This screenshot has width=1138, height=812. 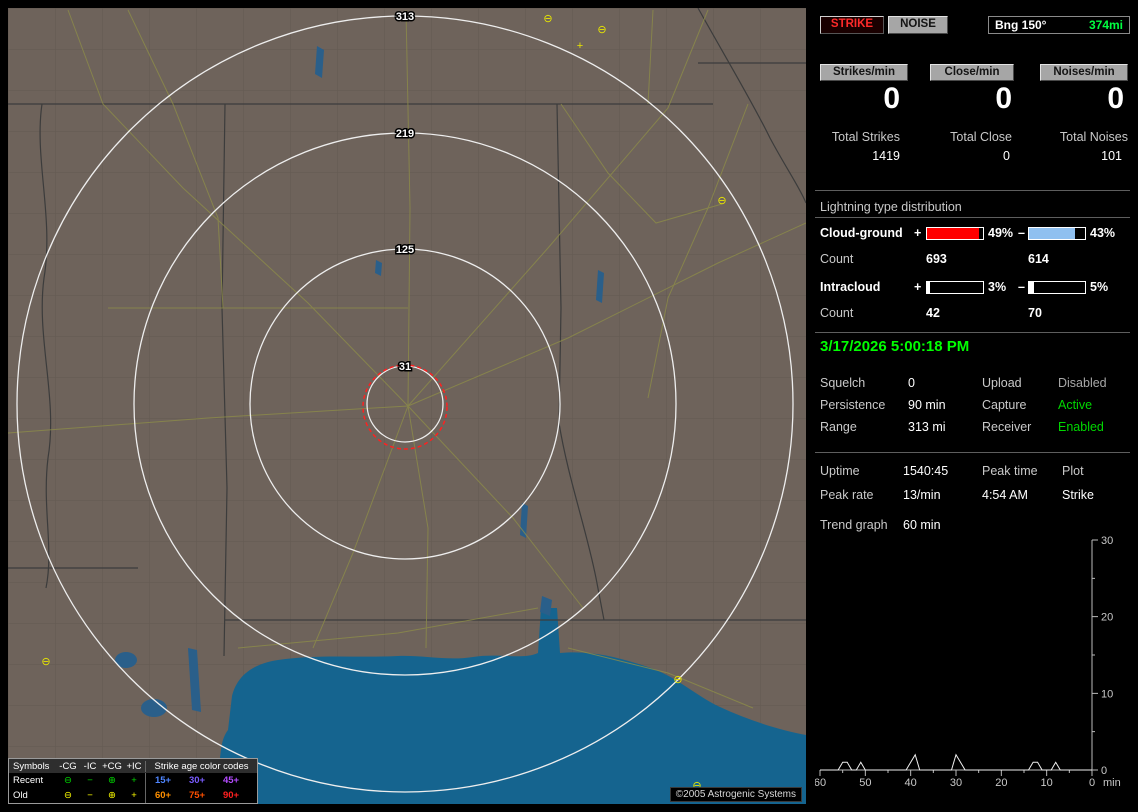 What do you see at coordinates (820, 783) in the screenshot?
I see `trend-x-tick-label: 60` at bounding box center [820, 783].